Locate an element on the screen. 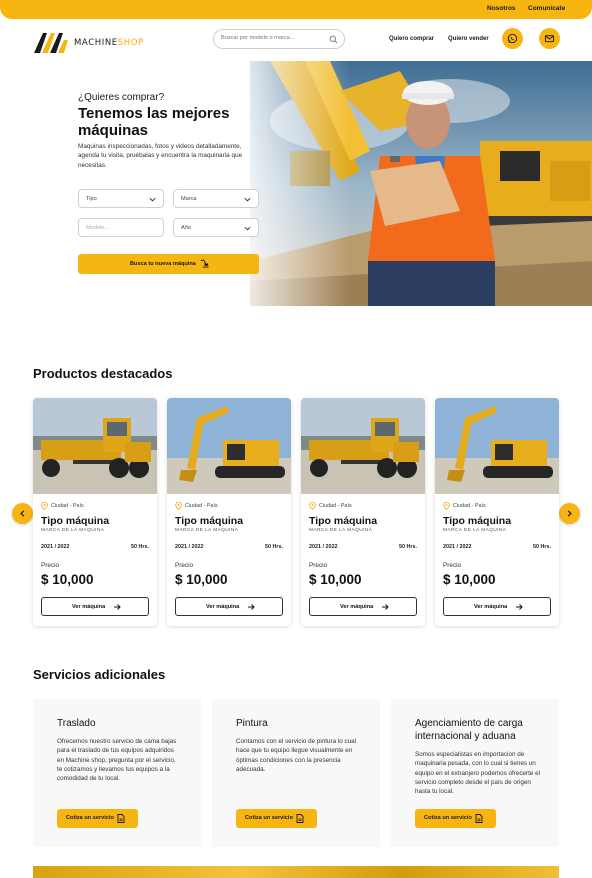 The image size is (592, 878). search-box is located at coordinates (279, 39).